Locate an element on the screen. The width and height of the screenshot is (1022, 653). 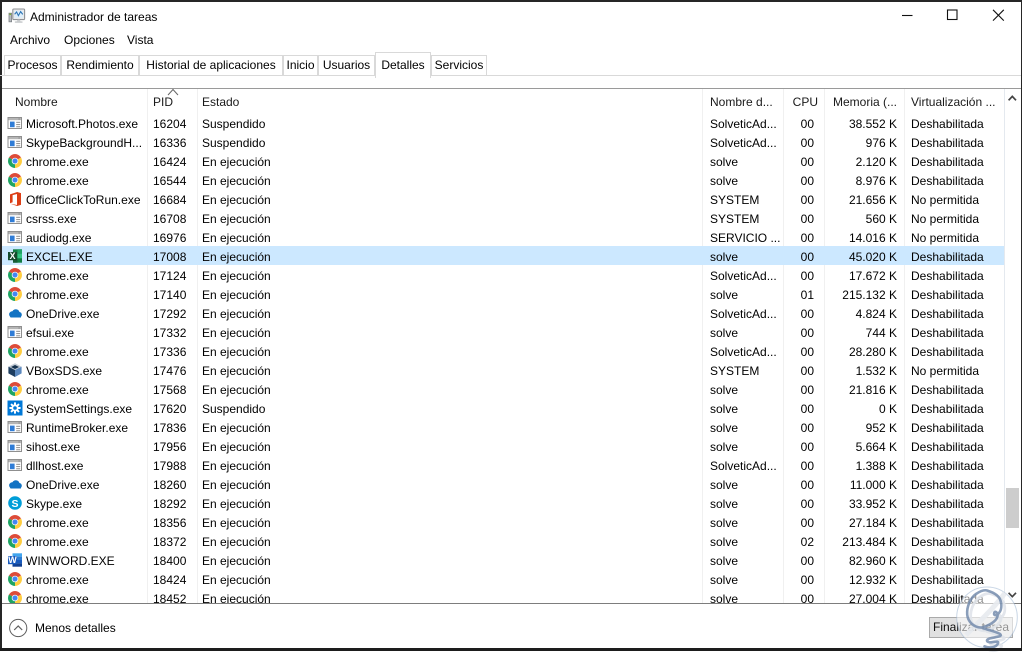
svg-text: S is located at coordinates (14, 504).